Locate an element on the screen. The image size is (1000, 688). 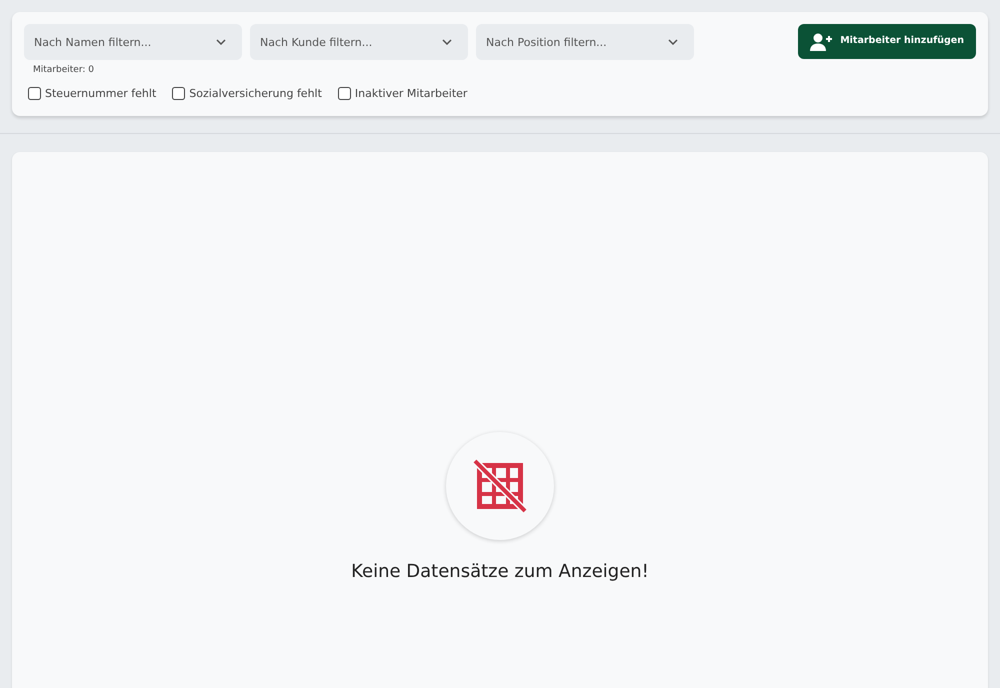
add-employee-button: Mitarbeiter hinzufügen is located at coordinates (887, 41).